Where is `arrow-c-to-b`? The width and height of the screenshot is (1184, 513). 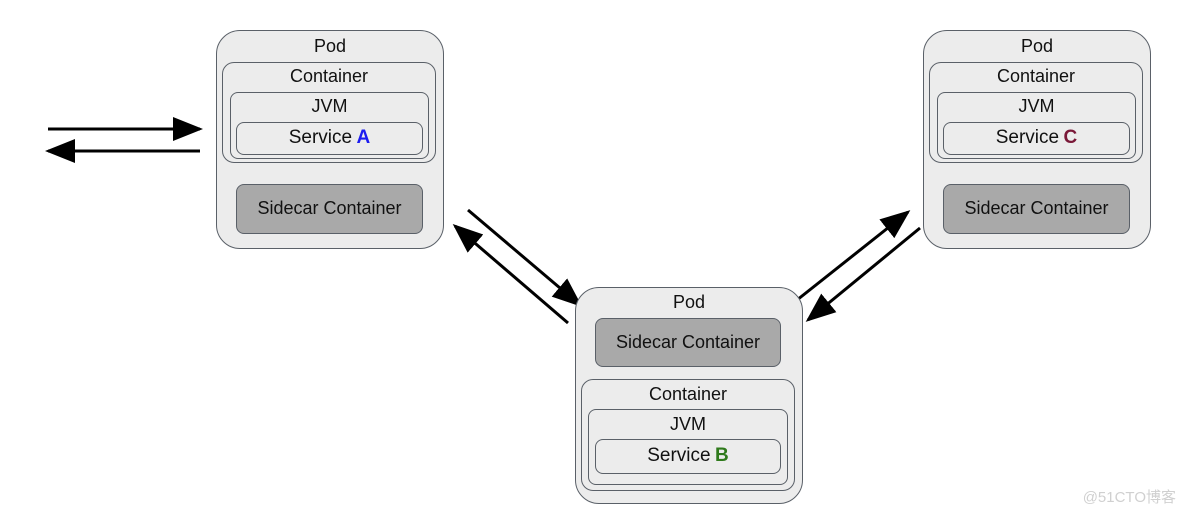
arrow-c-to-b is located at coordinates (863, 274).